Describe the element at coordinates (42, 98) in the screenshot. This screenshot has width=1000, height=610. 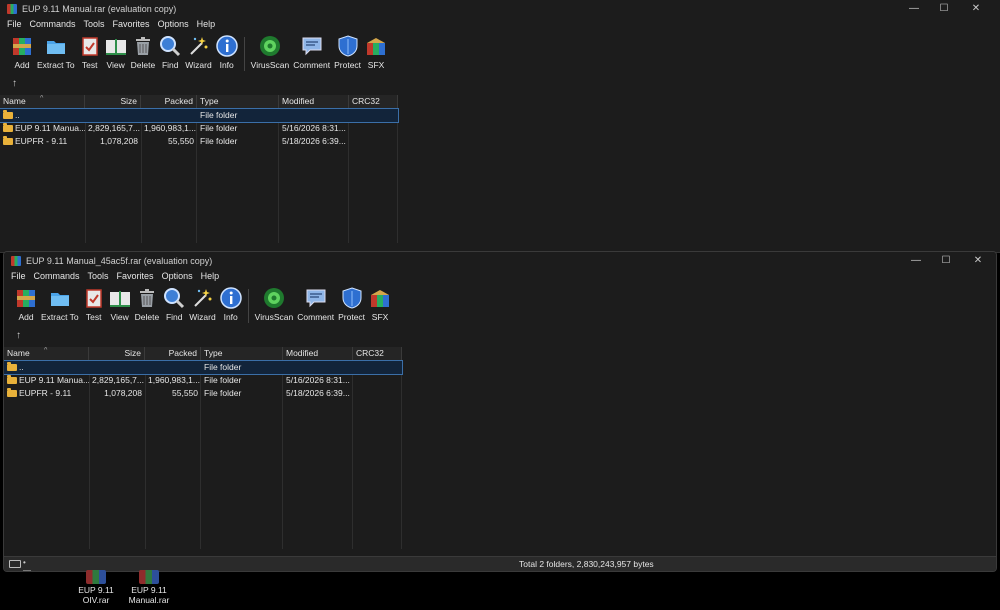
I see `sort-caret-icon: ^` at that location.